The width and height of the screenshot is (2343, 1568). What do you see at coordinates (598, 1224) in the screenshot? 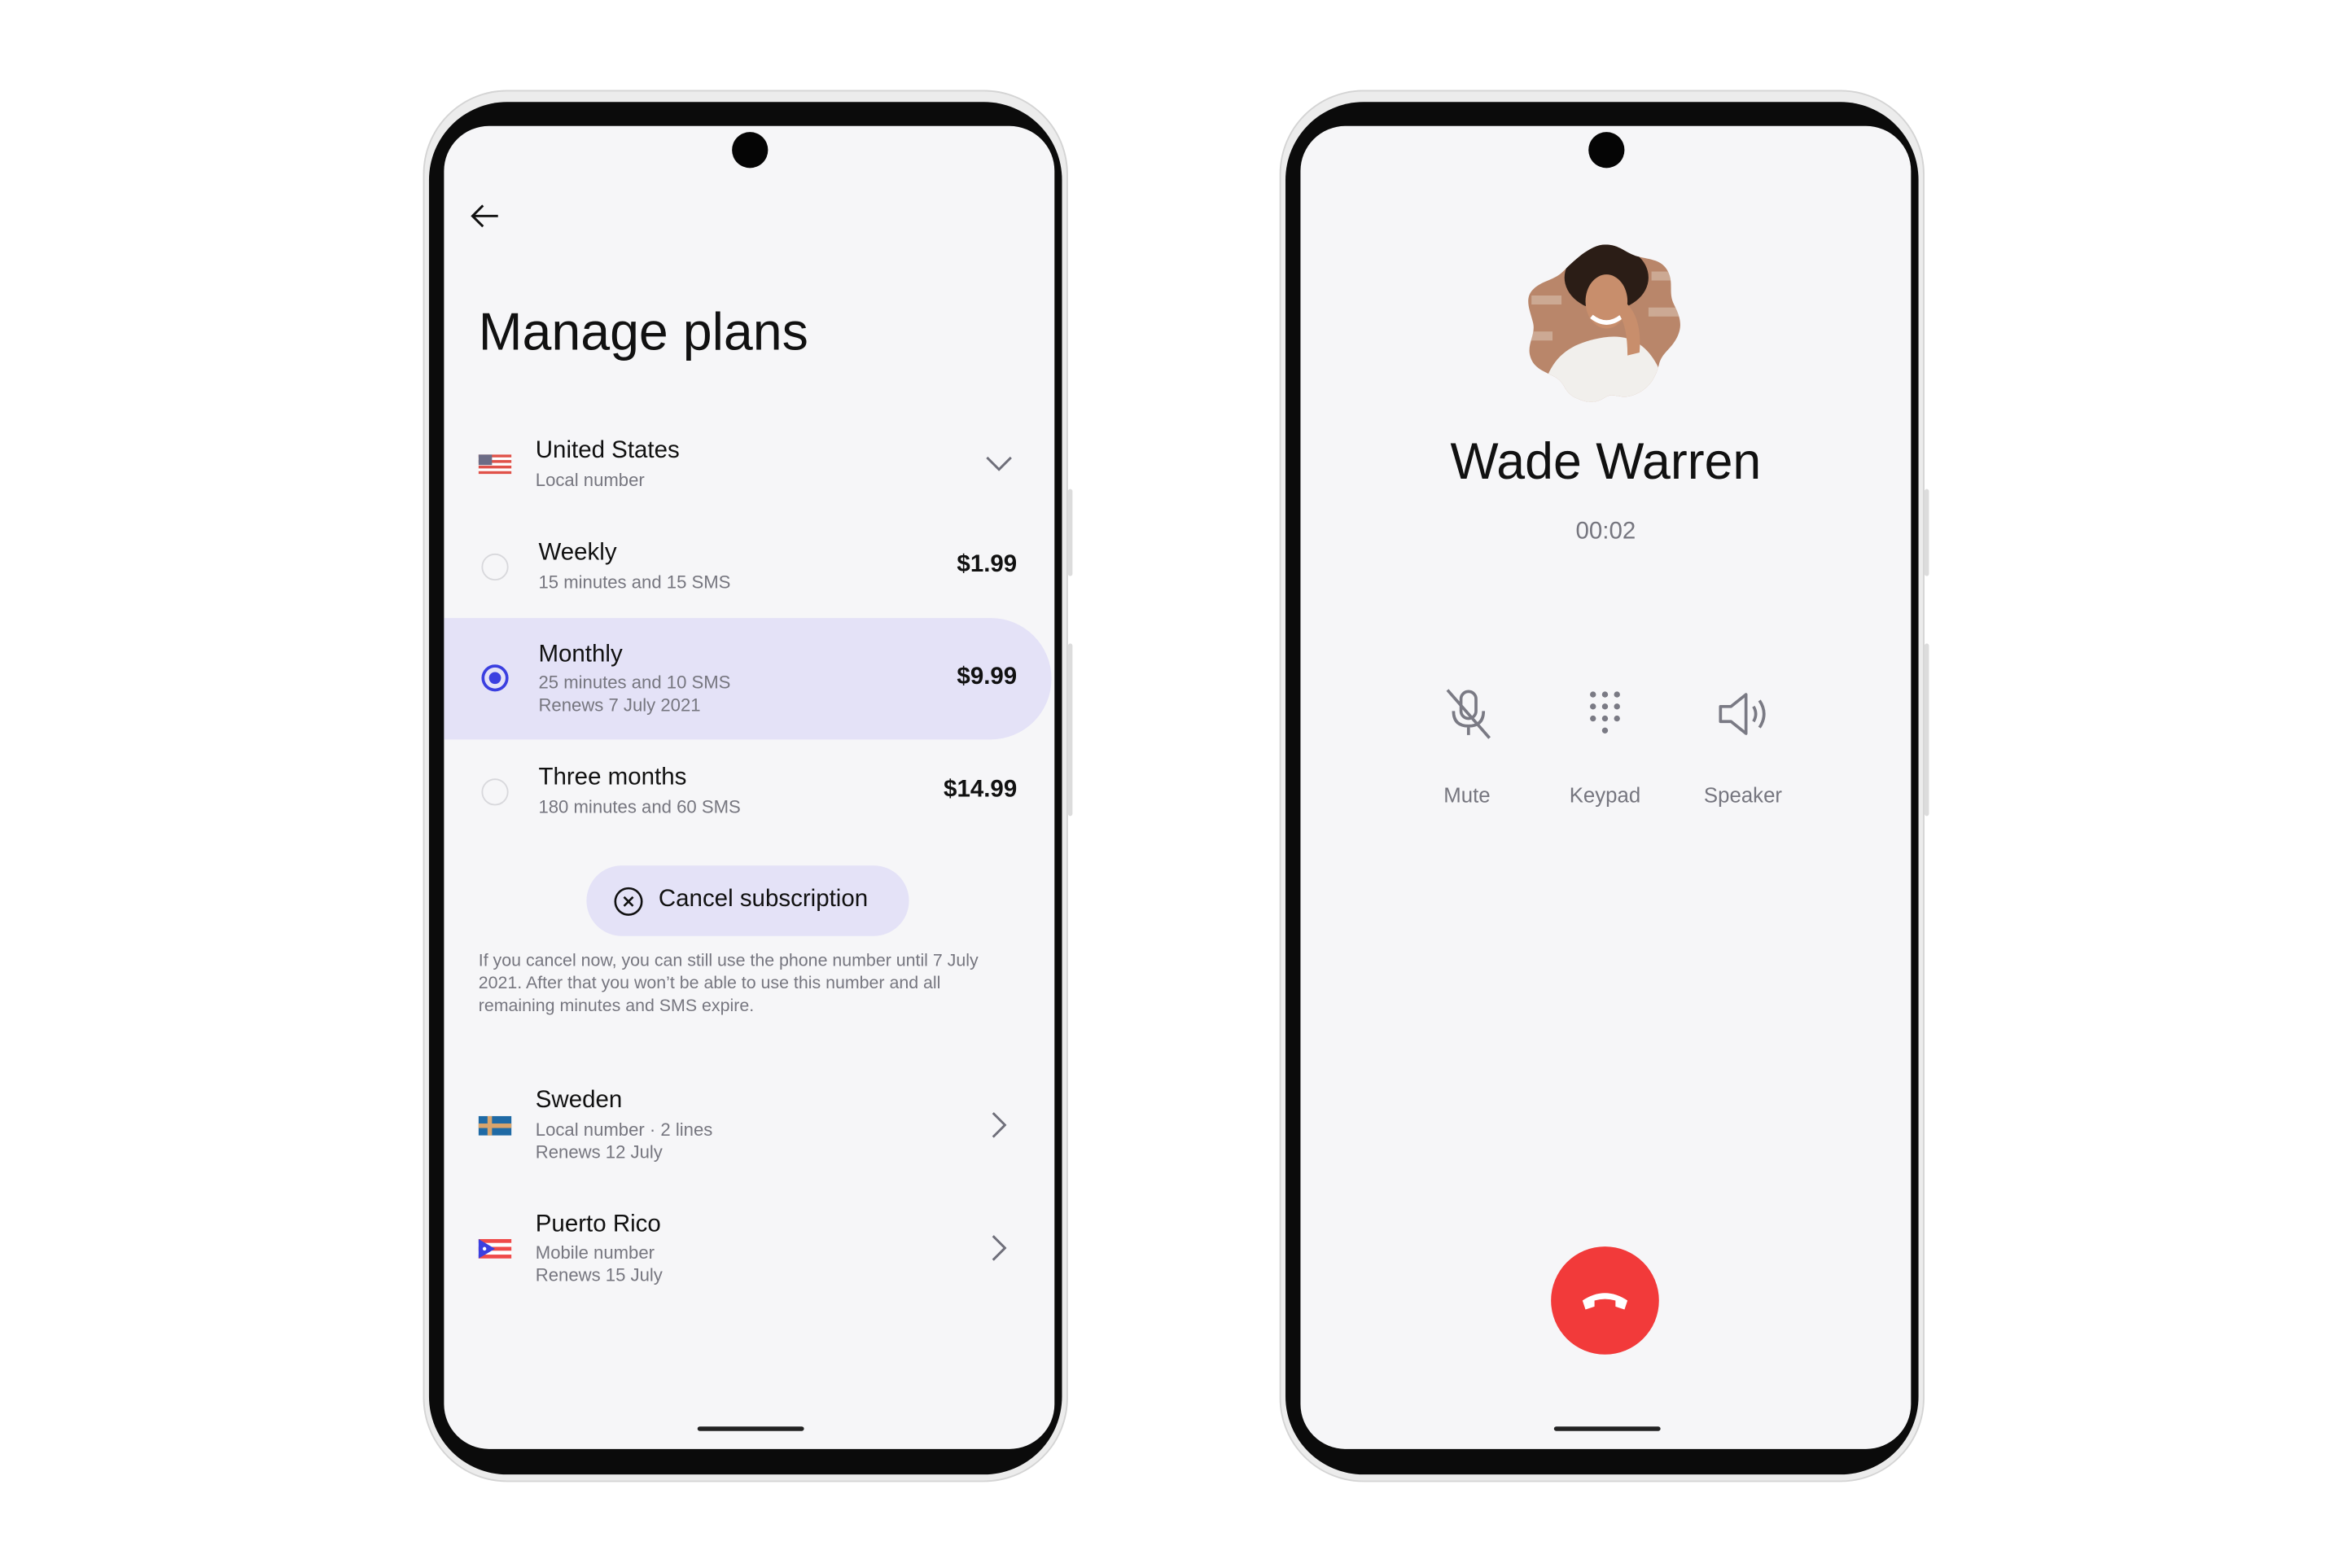
I see `country-name: Puerto Rico` at bounding box center [598, 1224].